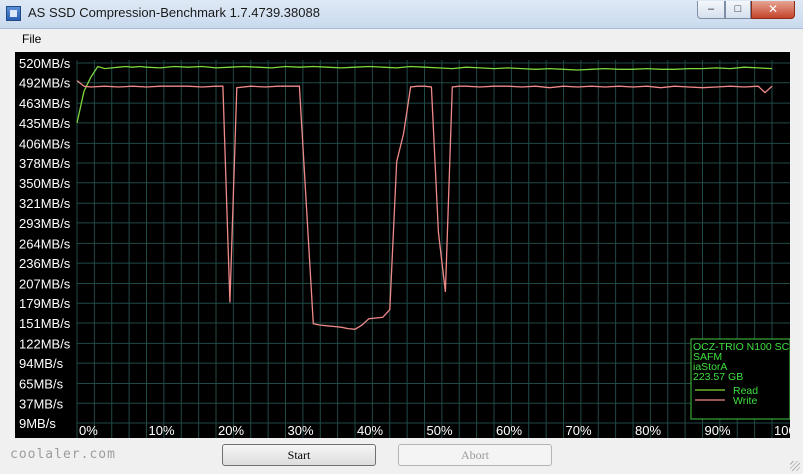 The height and width of the screenshot is (474, 803). What do you see at coordinates (41, 384) in the screenshot?
I see `y-tick-label: 65MB/s` at bounding box center [41, 384].